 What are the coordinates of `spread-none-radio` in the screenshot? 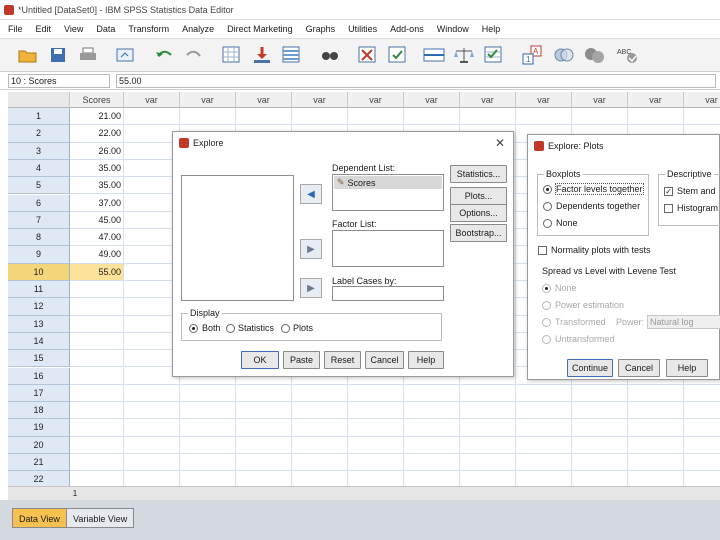 It's located at (546, 288).